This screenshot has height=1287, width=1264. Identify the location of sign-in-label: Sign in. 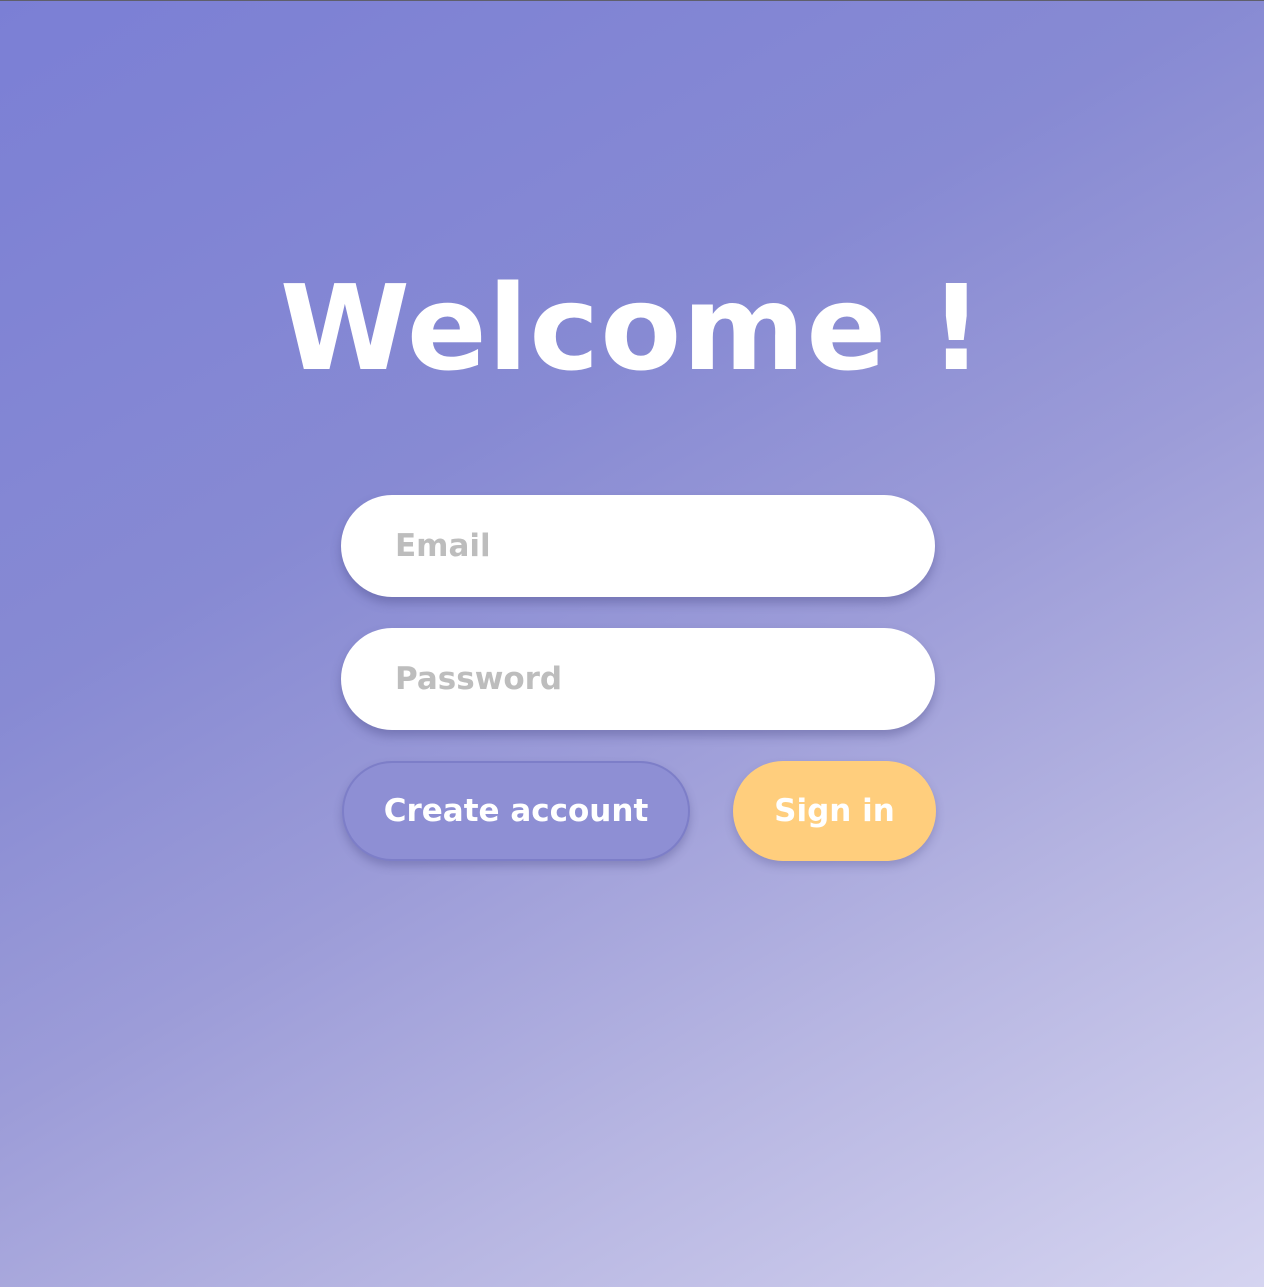
(834, 811).